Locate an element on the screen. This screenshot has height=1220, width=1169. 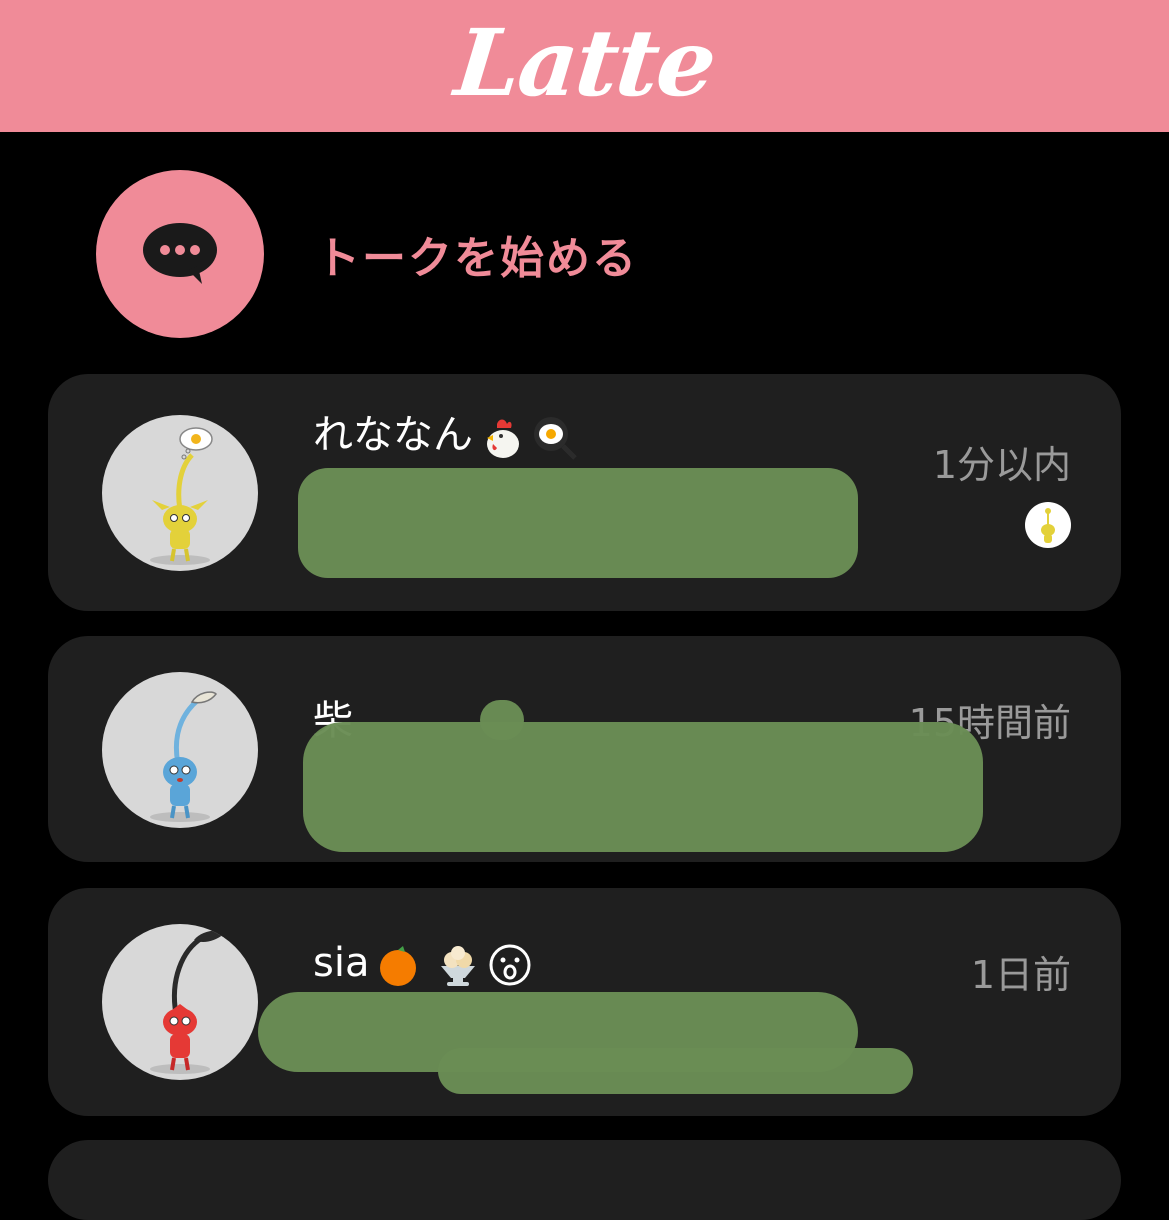
red-pikmin-avatar is located at coordinates (180, 1002).